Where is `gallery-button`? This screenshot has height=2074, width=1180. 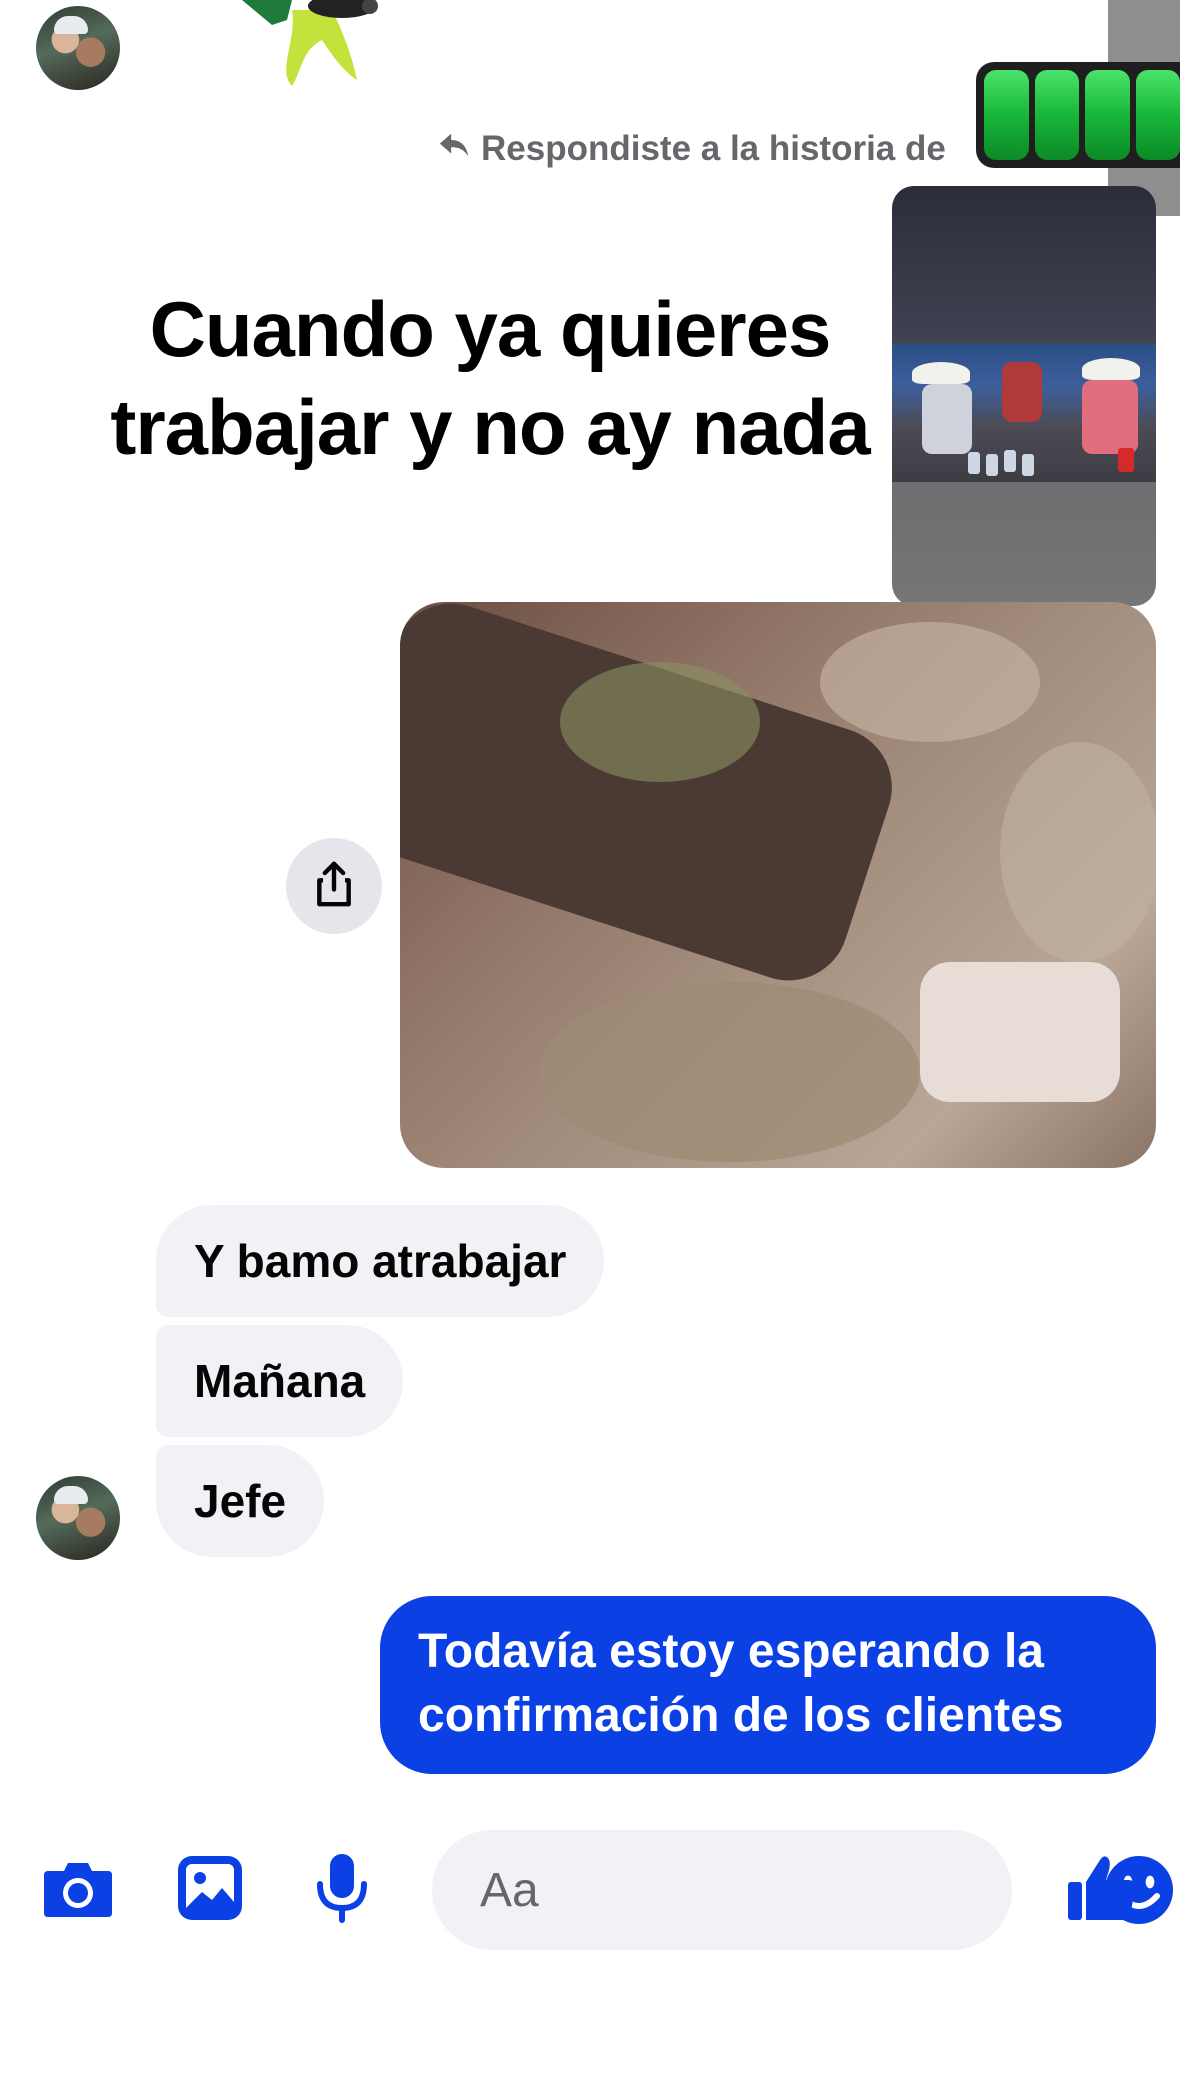 gallery-button is located at coordinates (210, 1890).